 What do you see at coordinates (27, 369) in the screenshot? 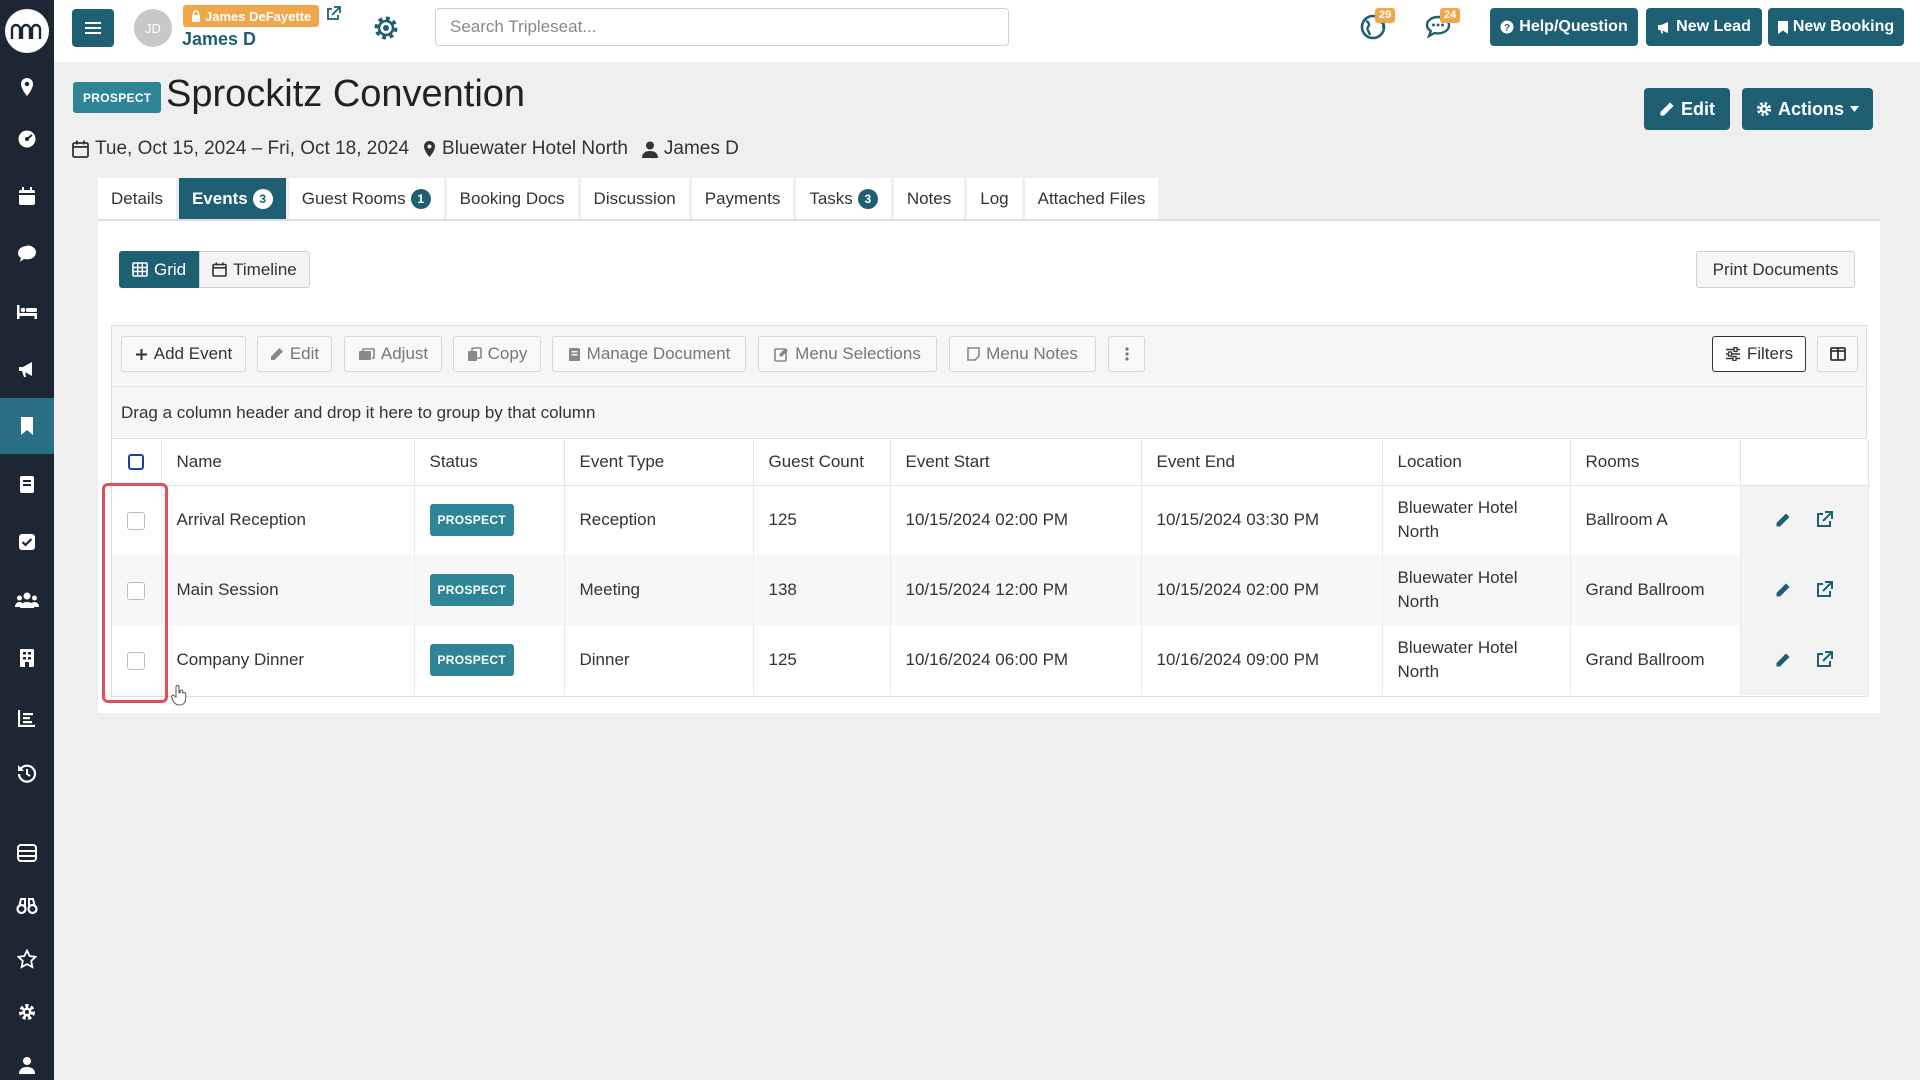
I see `sidebar-item-leads` at bounding box center [27, 369].